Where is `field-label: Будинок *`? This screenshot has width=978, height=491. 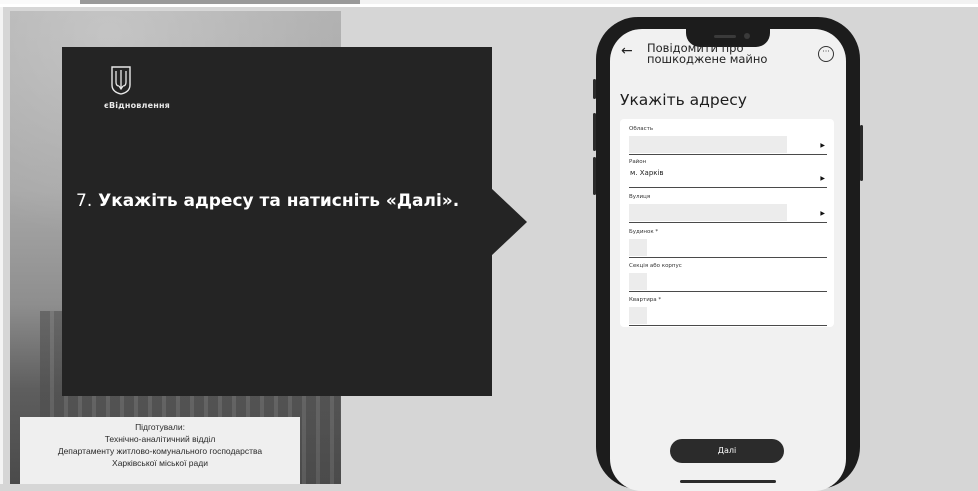 field-label: Будинок * is located at coordinates (644, 232).